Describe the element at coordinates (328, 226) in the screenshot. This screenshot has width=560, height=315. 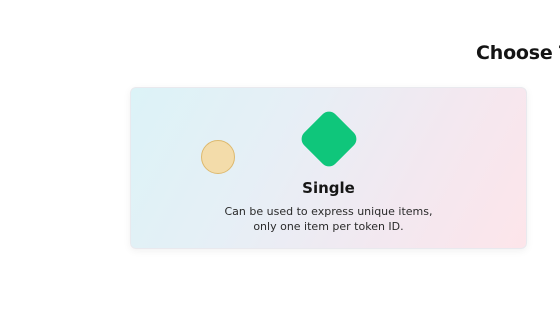
I see `card-description-line-2: only one item per token ID.` at that location.